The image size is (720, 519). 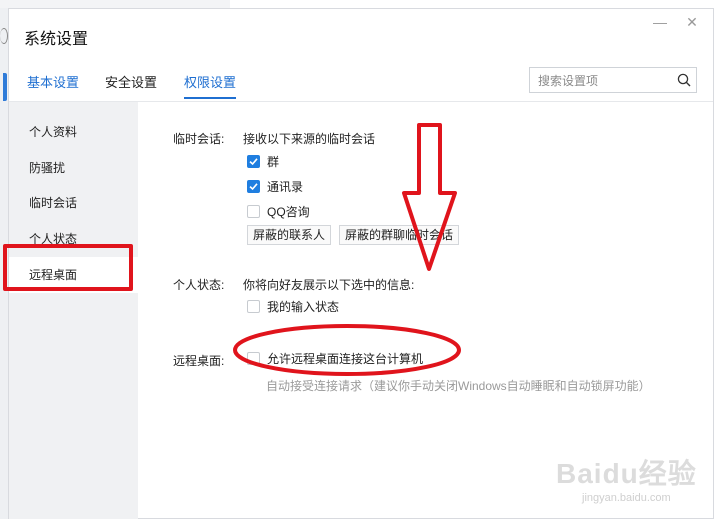 What do you see at coordinates (692, 22) in the screenshot?
I see `close-button: ✕` at bounding box center [692, 22].